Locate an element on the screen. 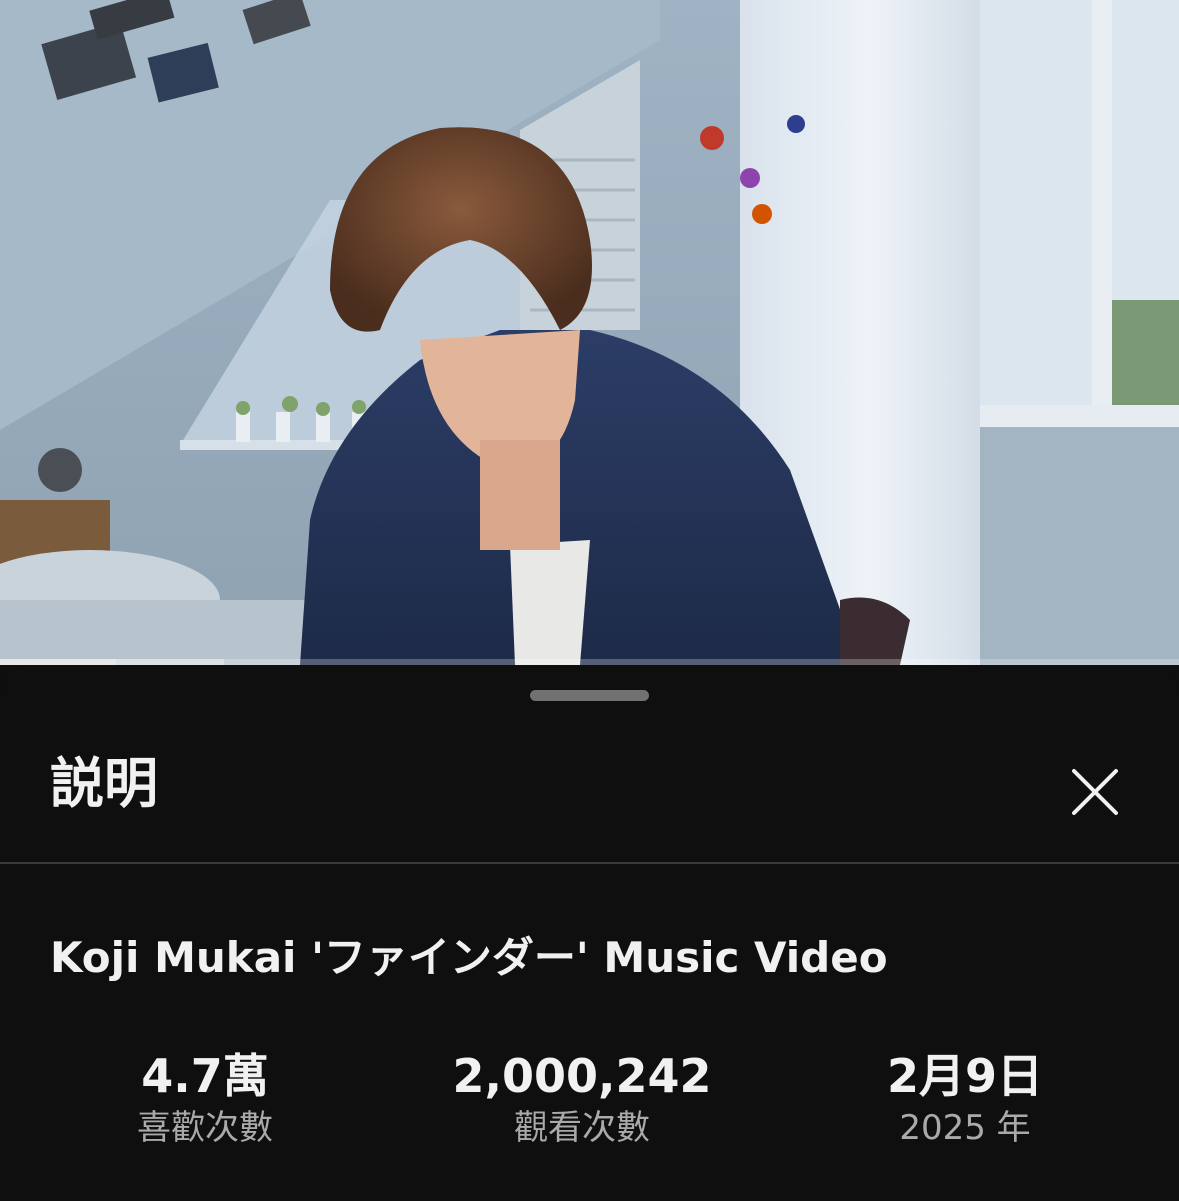  drag-handle is located at coordinates (589, 695).